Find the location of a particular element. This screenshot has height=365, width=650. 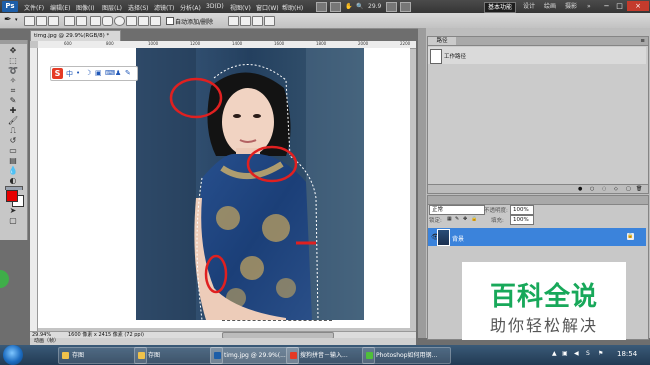

ime-chinese-mode: 中 is located at coordinates (69, 74).